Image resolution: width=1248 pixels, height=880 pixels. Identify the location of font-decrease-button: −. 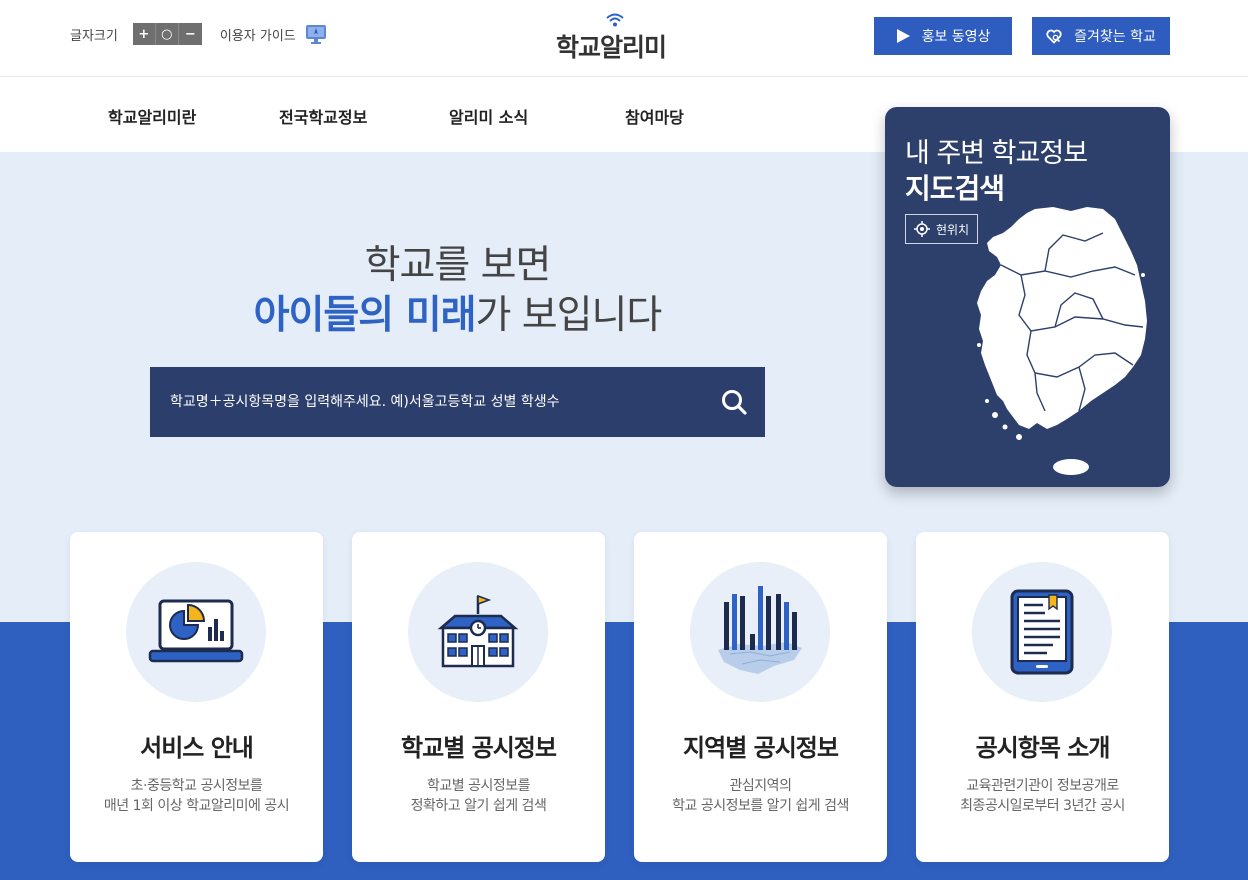
(190, 34).